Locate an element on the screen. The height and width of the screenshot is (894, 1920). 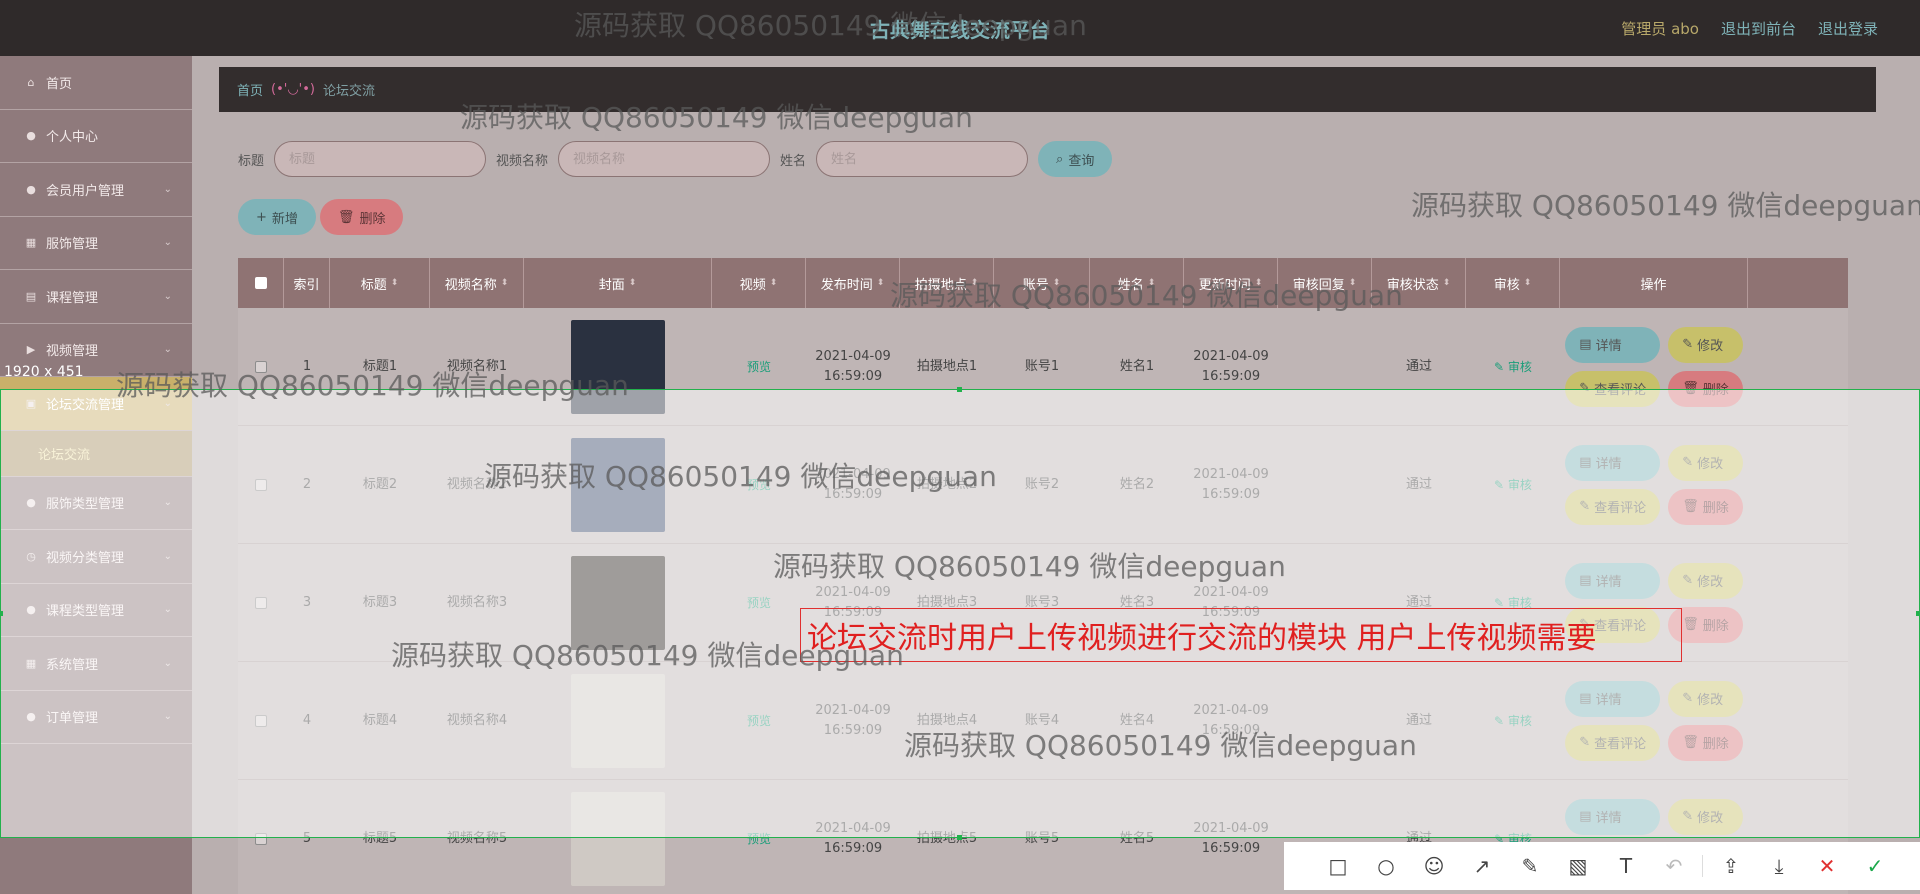
sidebar-subitem-forum: 论坛交流 is located at coordinates (96, 453).